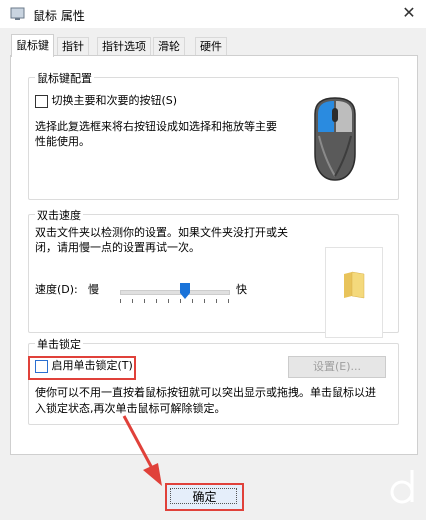 Image resolution: width=426 pixels, height=520 pixels. I want to click on tab-buttons: 鼠标键, so click(32, 45).